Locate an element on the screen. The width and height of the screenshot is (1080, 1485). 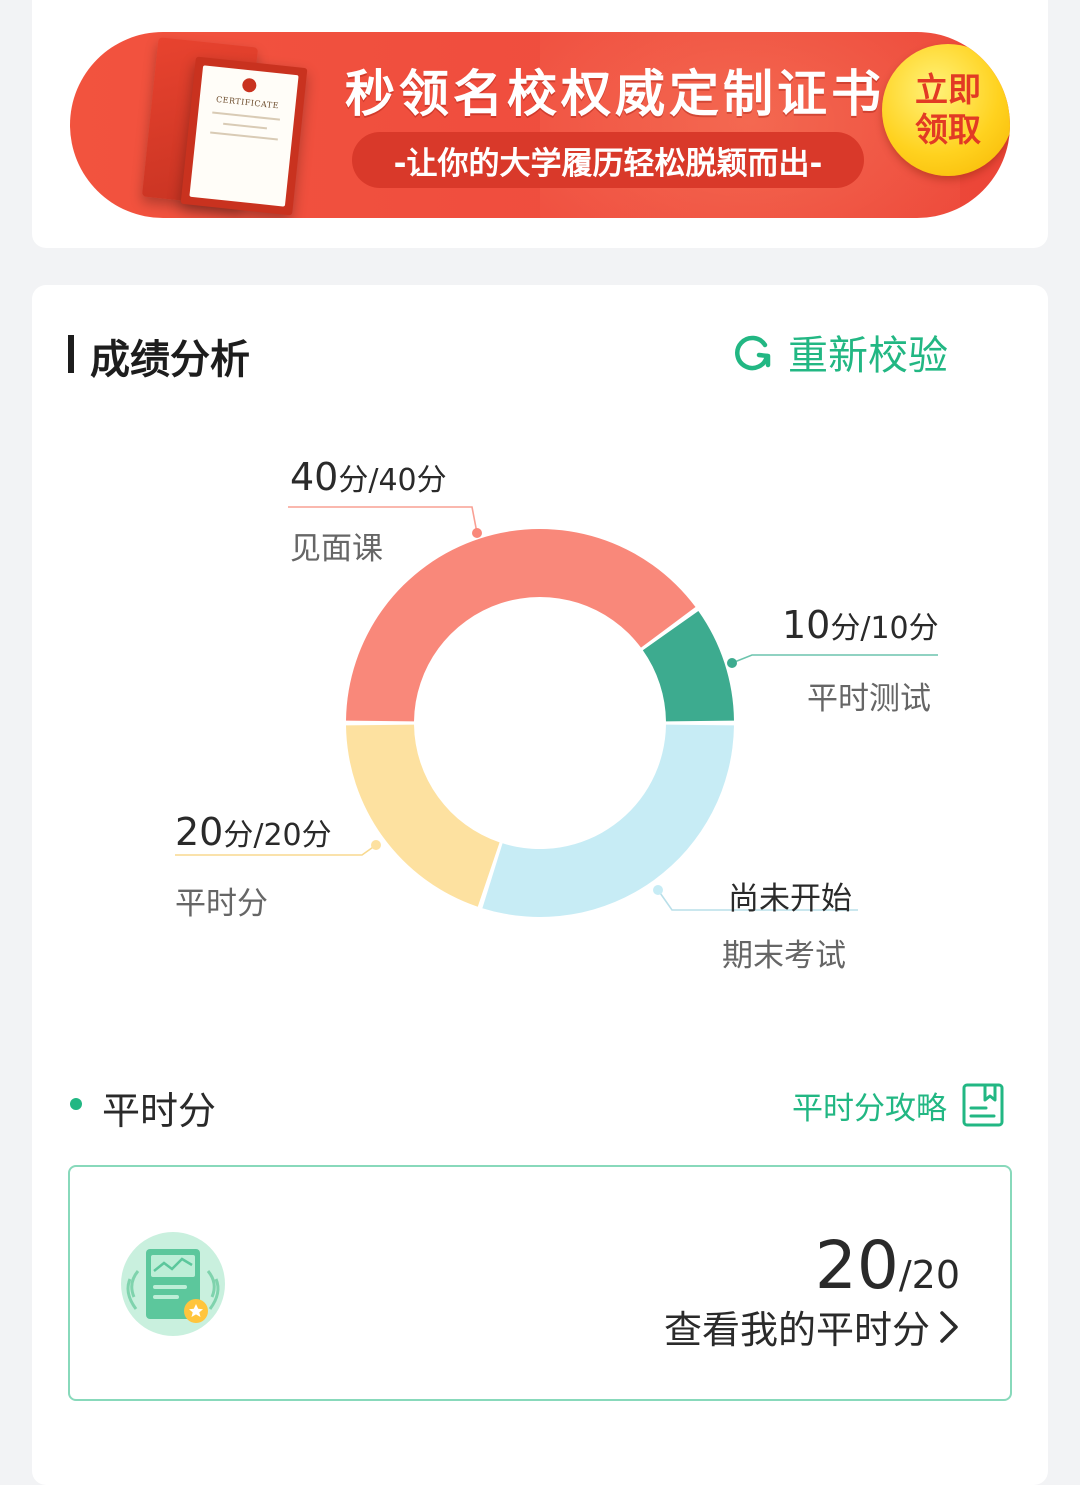
view-my-regular-score-link: 查看我的平时分 is located at coordinates (813, 1326).